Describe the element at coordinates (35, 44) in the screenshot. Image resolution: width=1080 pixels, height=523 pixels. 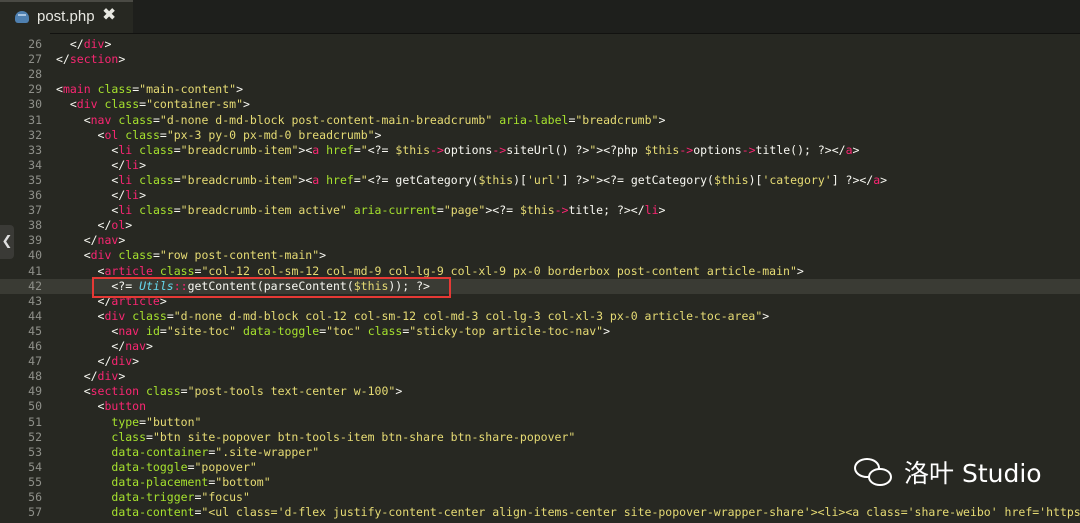
I see `line-number: 26` at that location.